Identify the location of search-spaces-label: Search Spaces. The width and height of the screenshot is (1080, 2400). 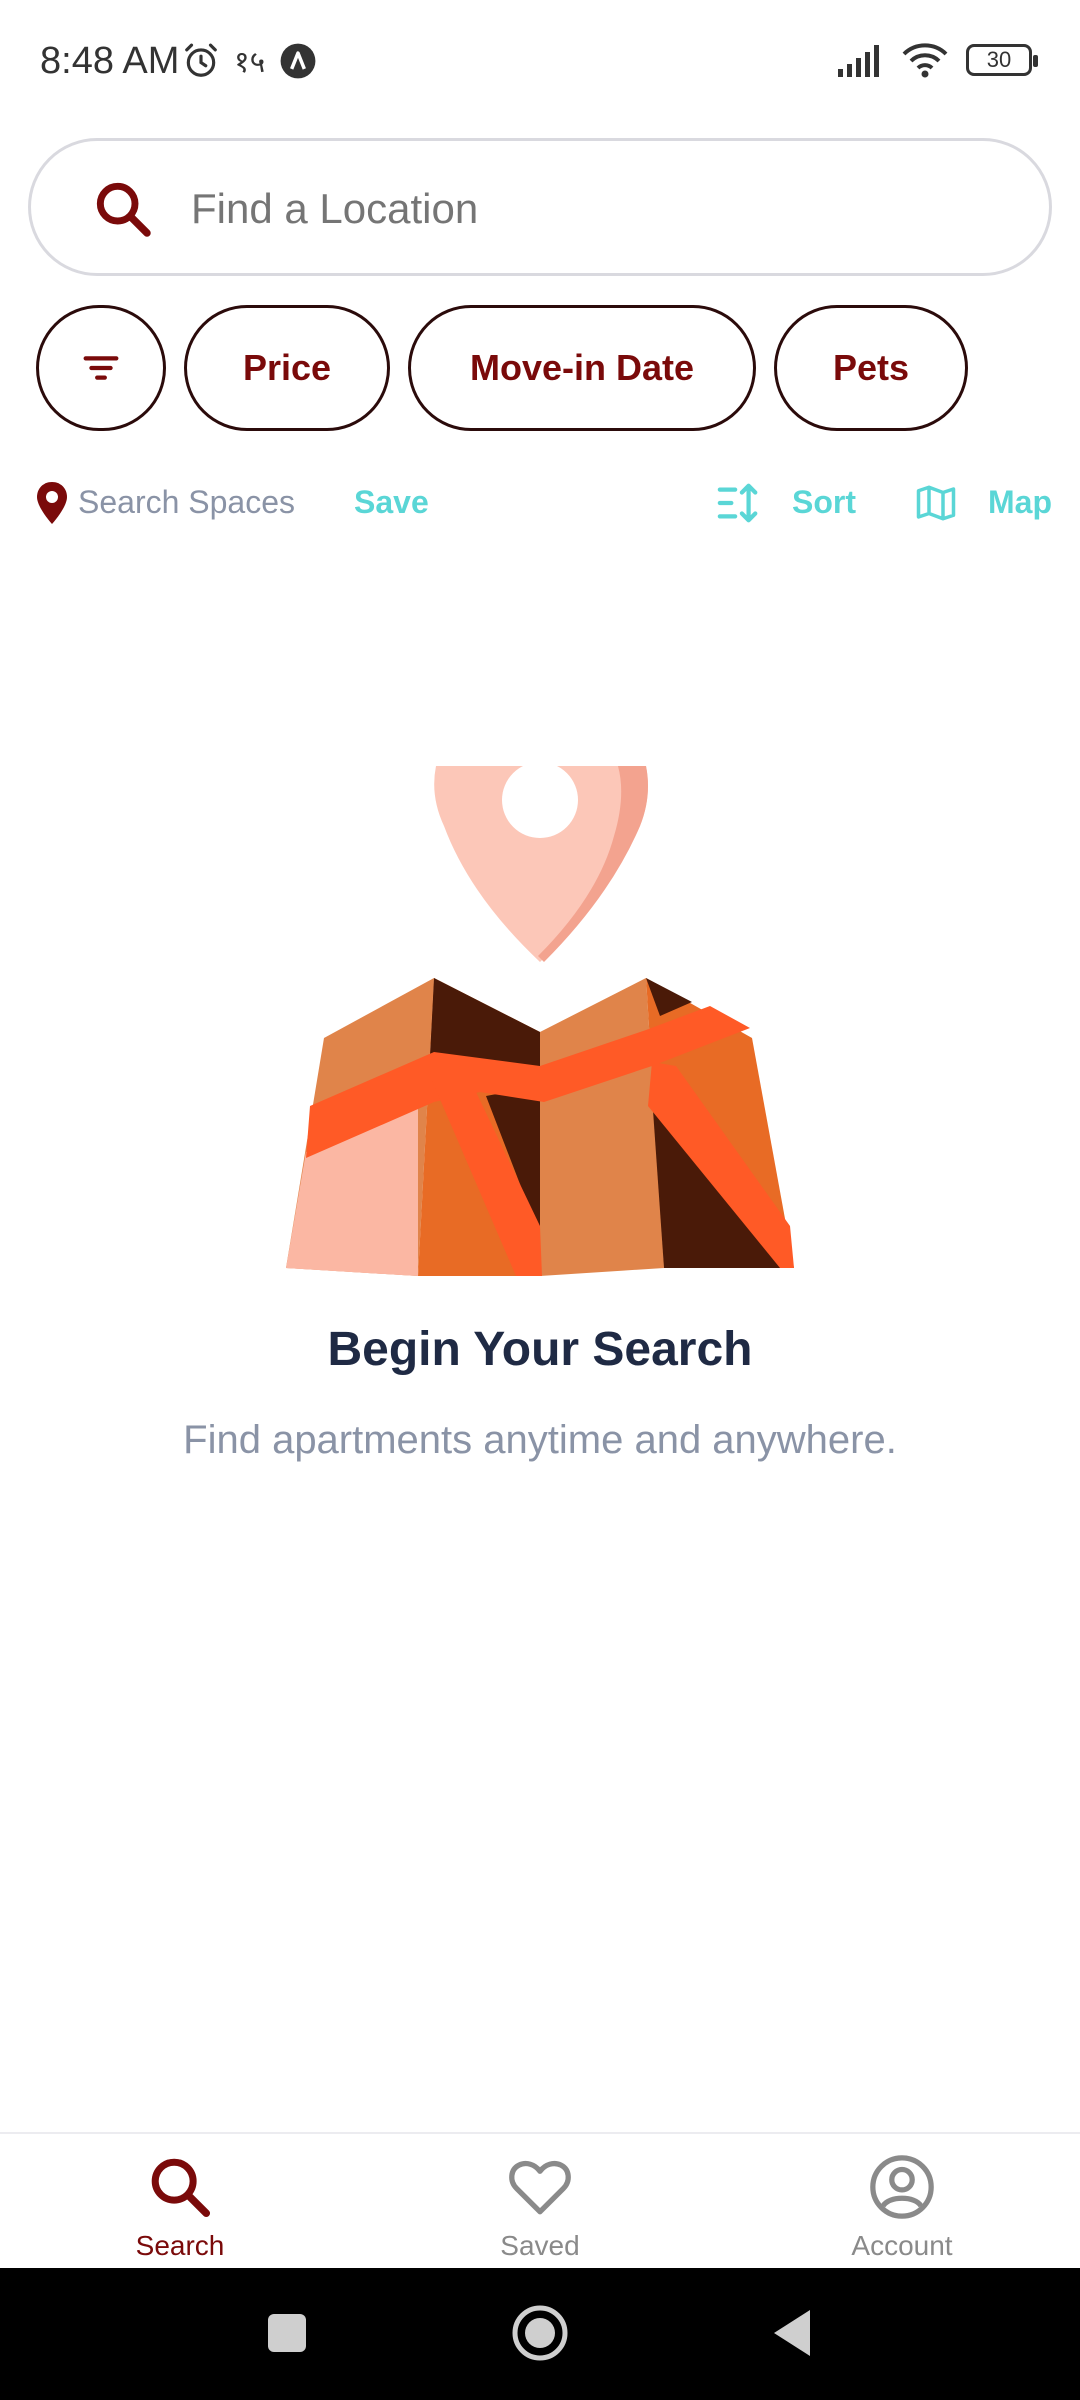
(187, 502).